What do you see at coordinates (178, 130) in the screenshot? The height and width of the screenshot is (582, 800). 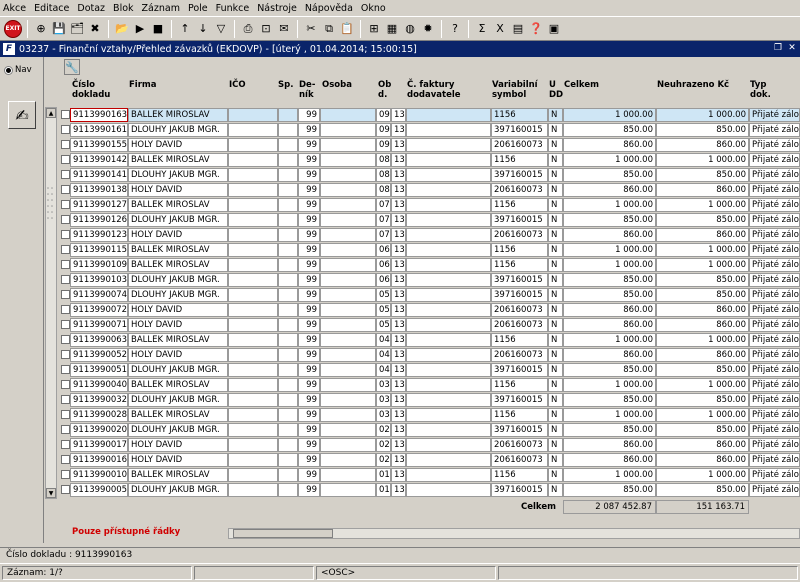 I see `cell-firma: DLOUHY JAKUB MGR.` at bounding box center [178, 130].